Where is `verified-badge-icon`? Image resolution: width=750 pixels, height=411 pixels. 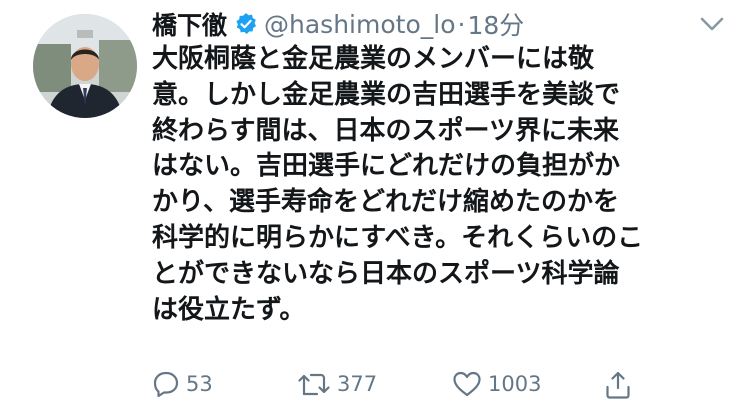 verified-badge-icon is located at coordinates (246, 24).